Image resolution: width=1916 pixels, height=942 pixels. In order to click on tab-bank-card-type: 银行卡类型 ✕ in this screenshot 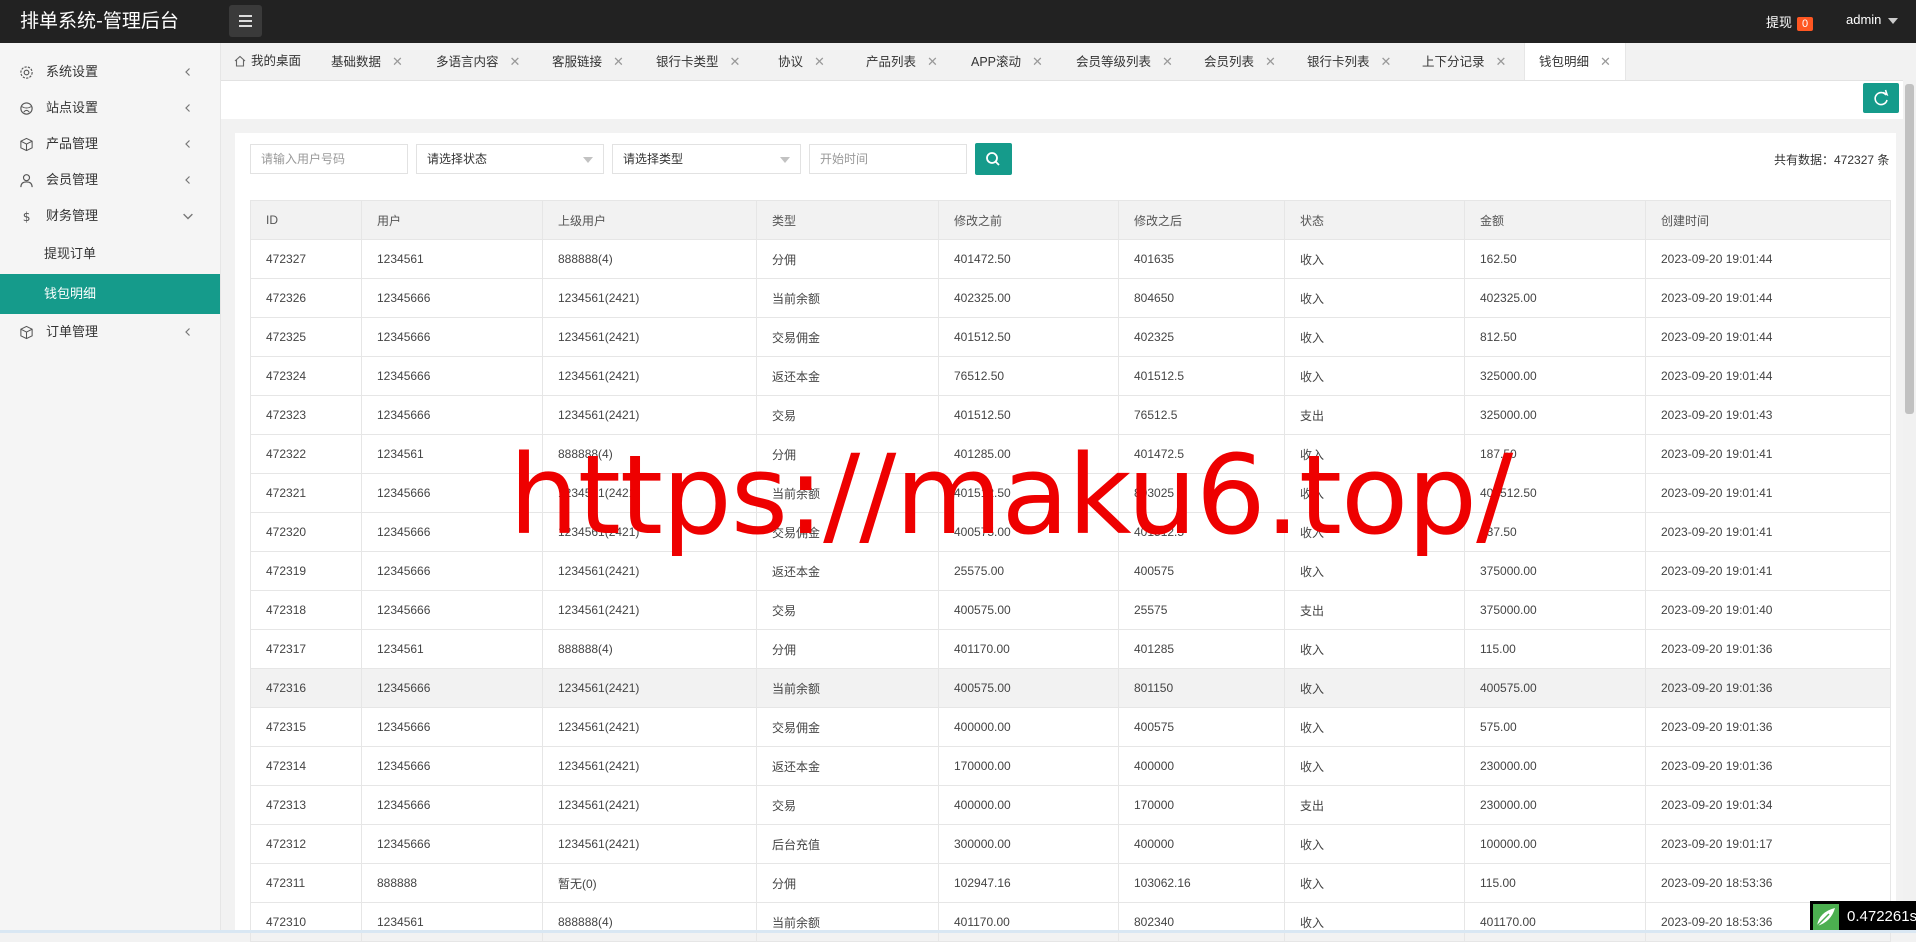, I will do `click(698, 61)`.